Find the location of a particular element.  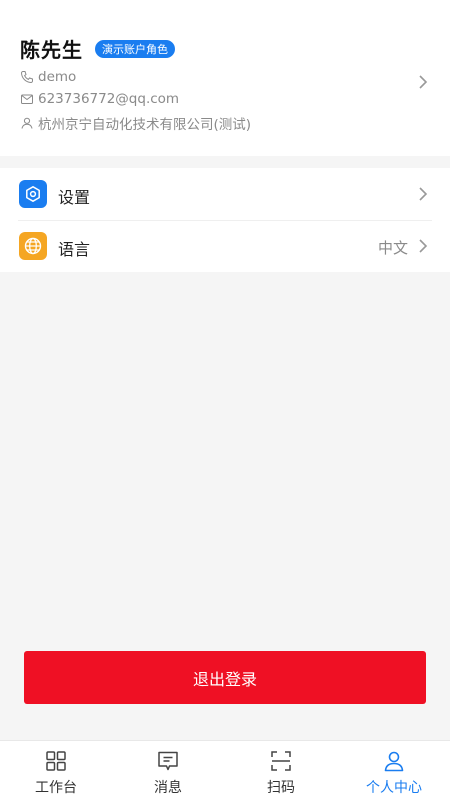

username-row: demo is located at coordinates (48, 77).